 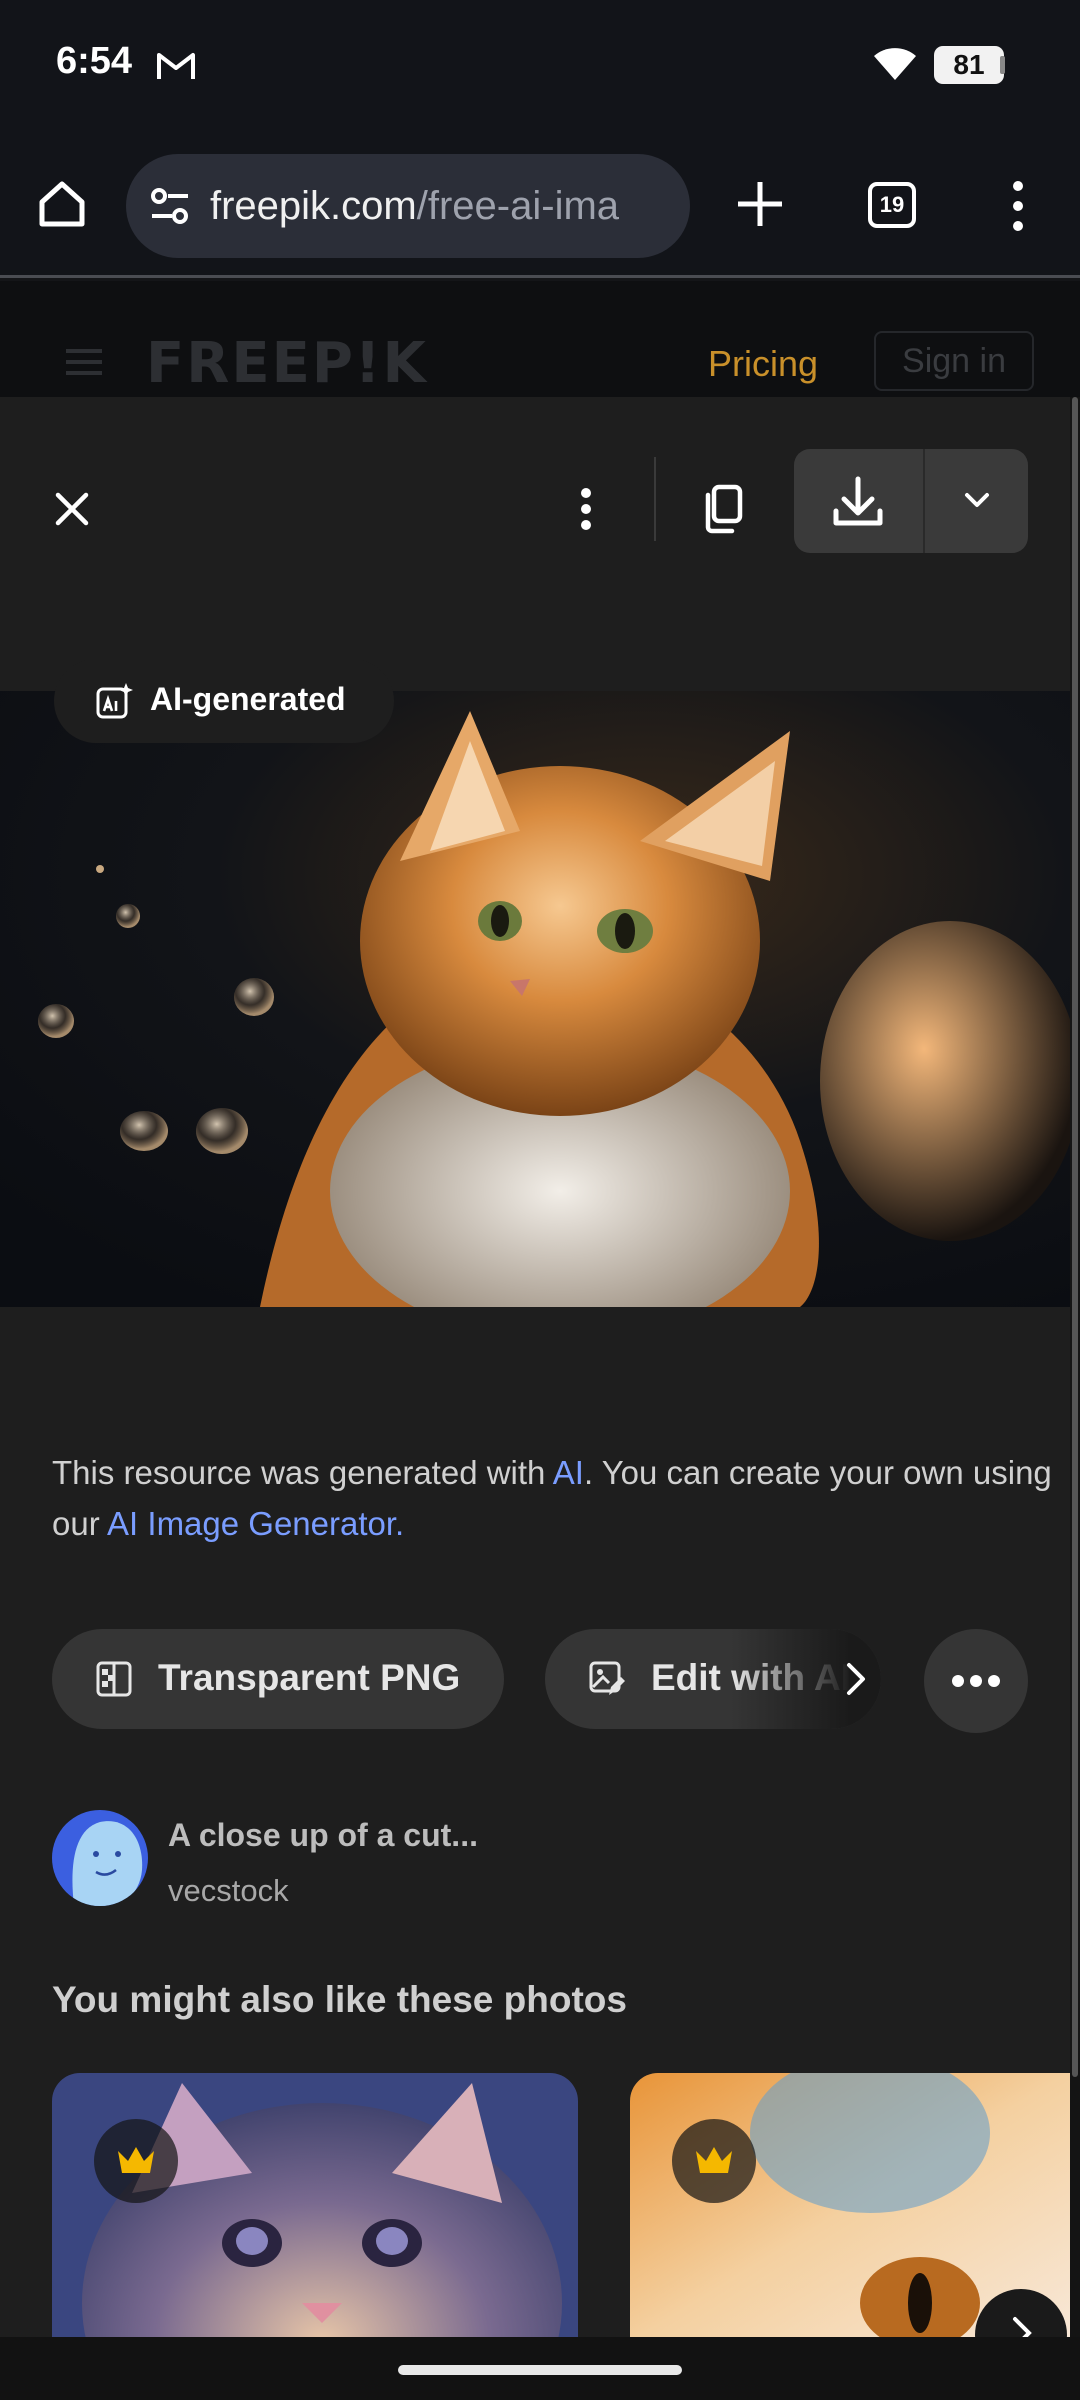 What do you see at coordinates (72, 509) in the screenshot?
I see `close-icon` at bounding box center [72, 509].